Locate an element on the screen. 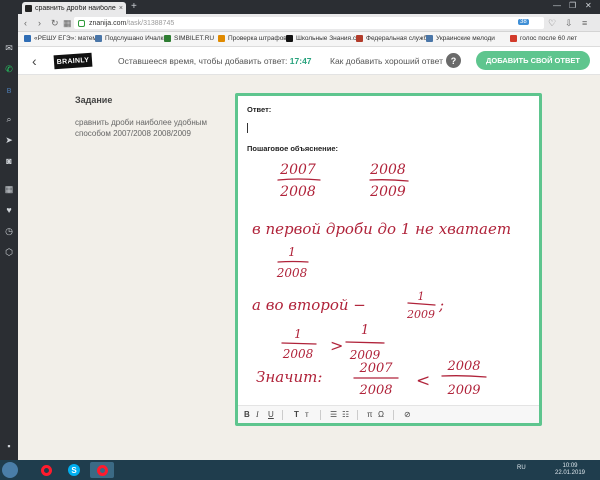 The width and height of the screenshot is (600, 480). frac1-num: 2007 is located at coordinates (297, 170).